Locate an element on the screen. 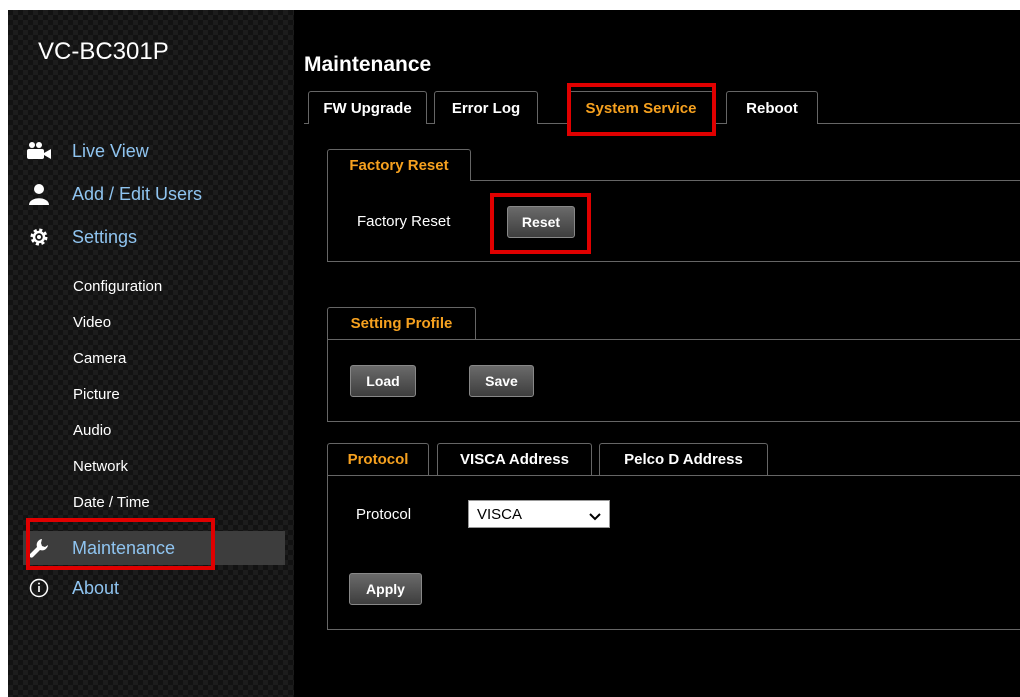 This screenshot has width=1020, height=697. nav-live-view-label: Live View is located at coordinates (110, 150).